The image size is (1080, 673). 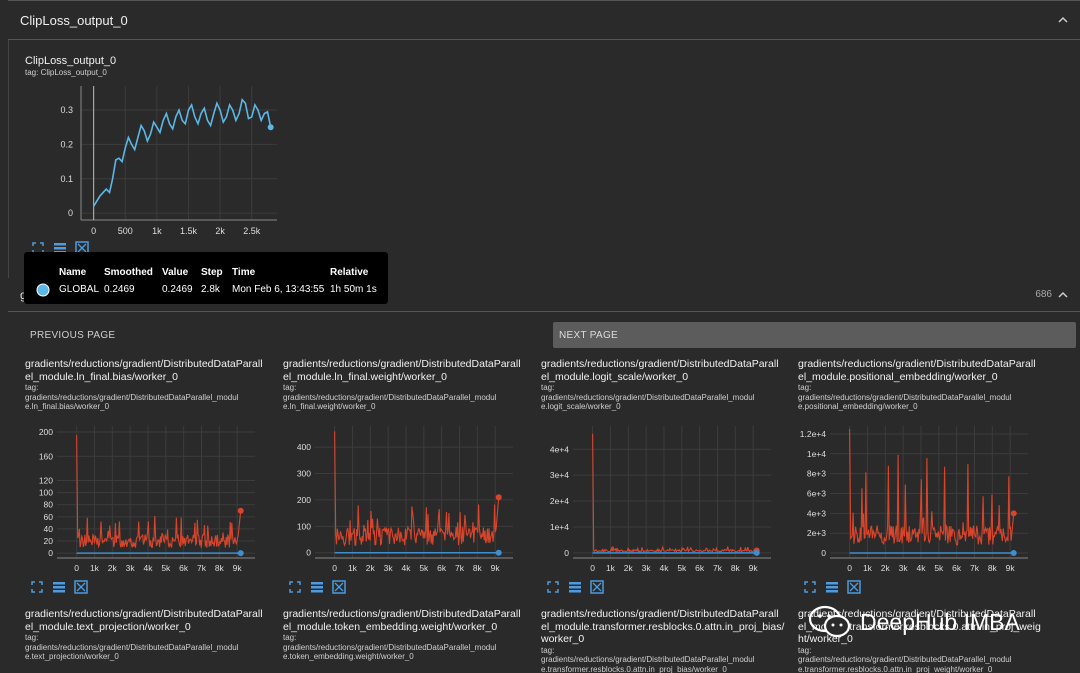 I want to click on y-tick-label: 2e+4, so click(x=559, y=501).